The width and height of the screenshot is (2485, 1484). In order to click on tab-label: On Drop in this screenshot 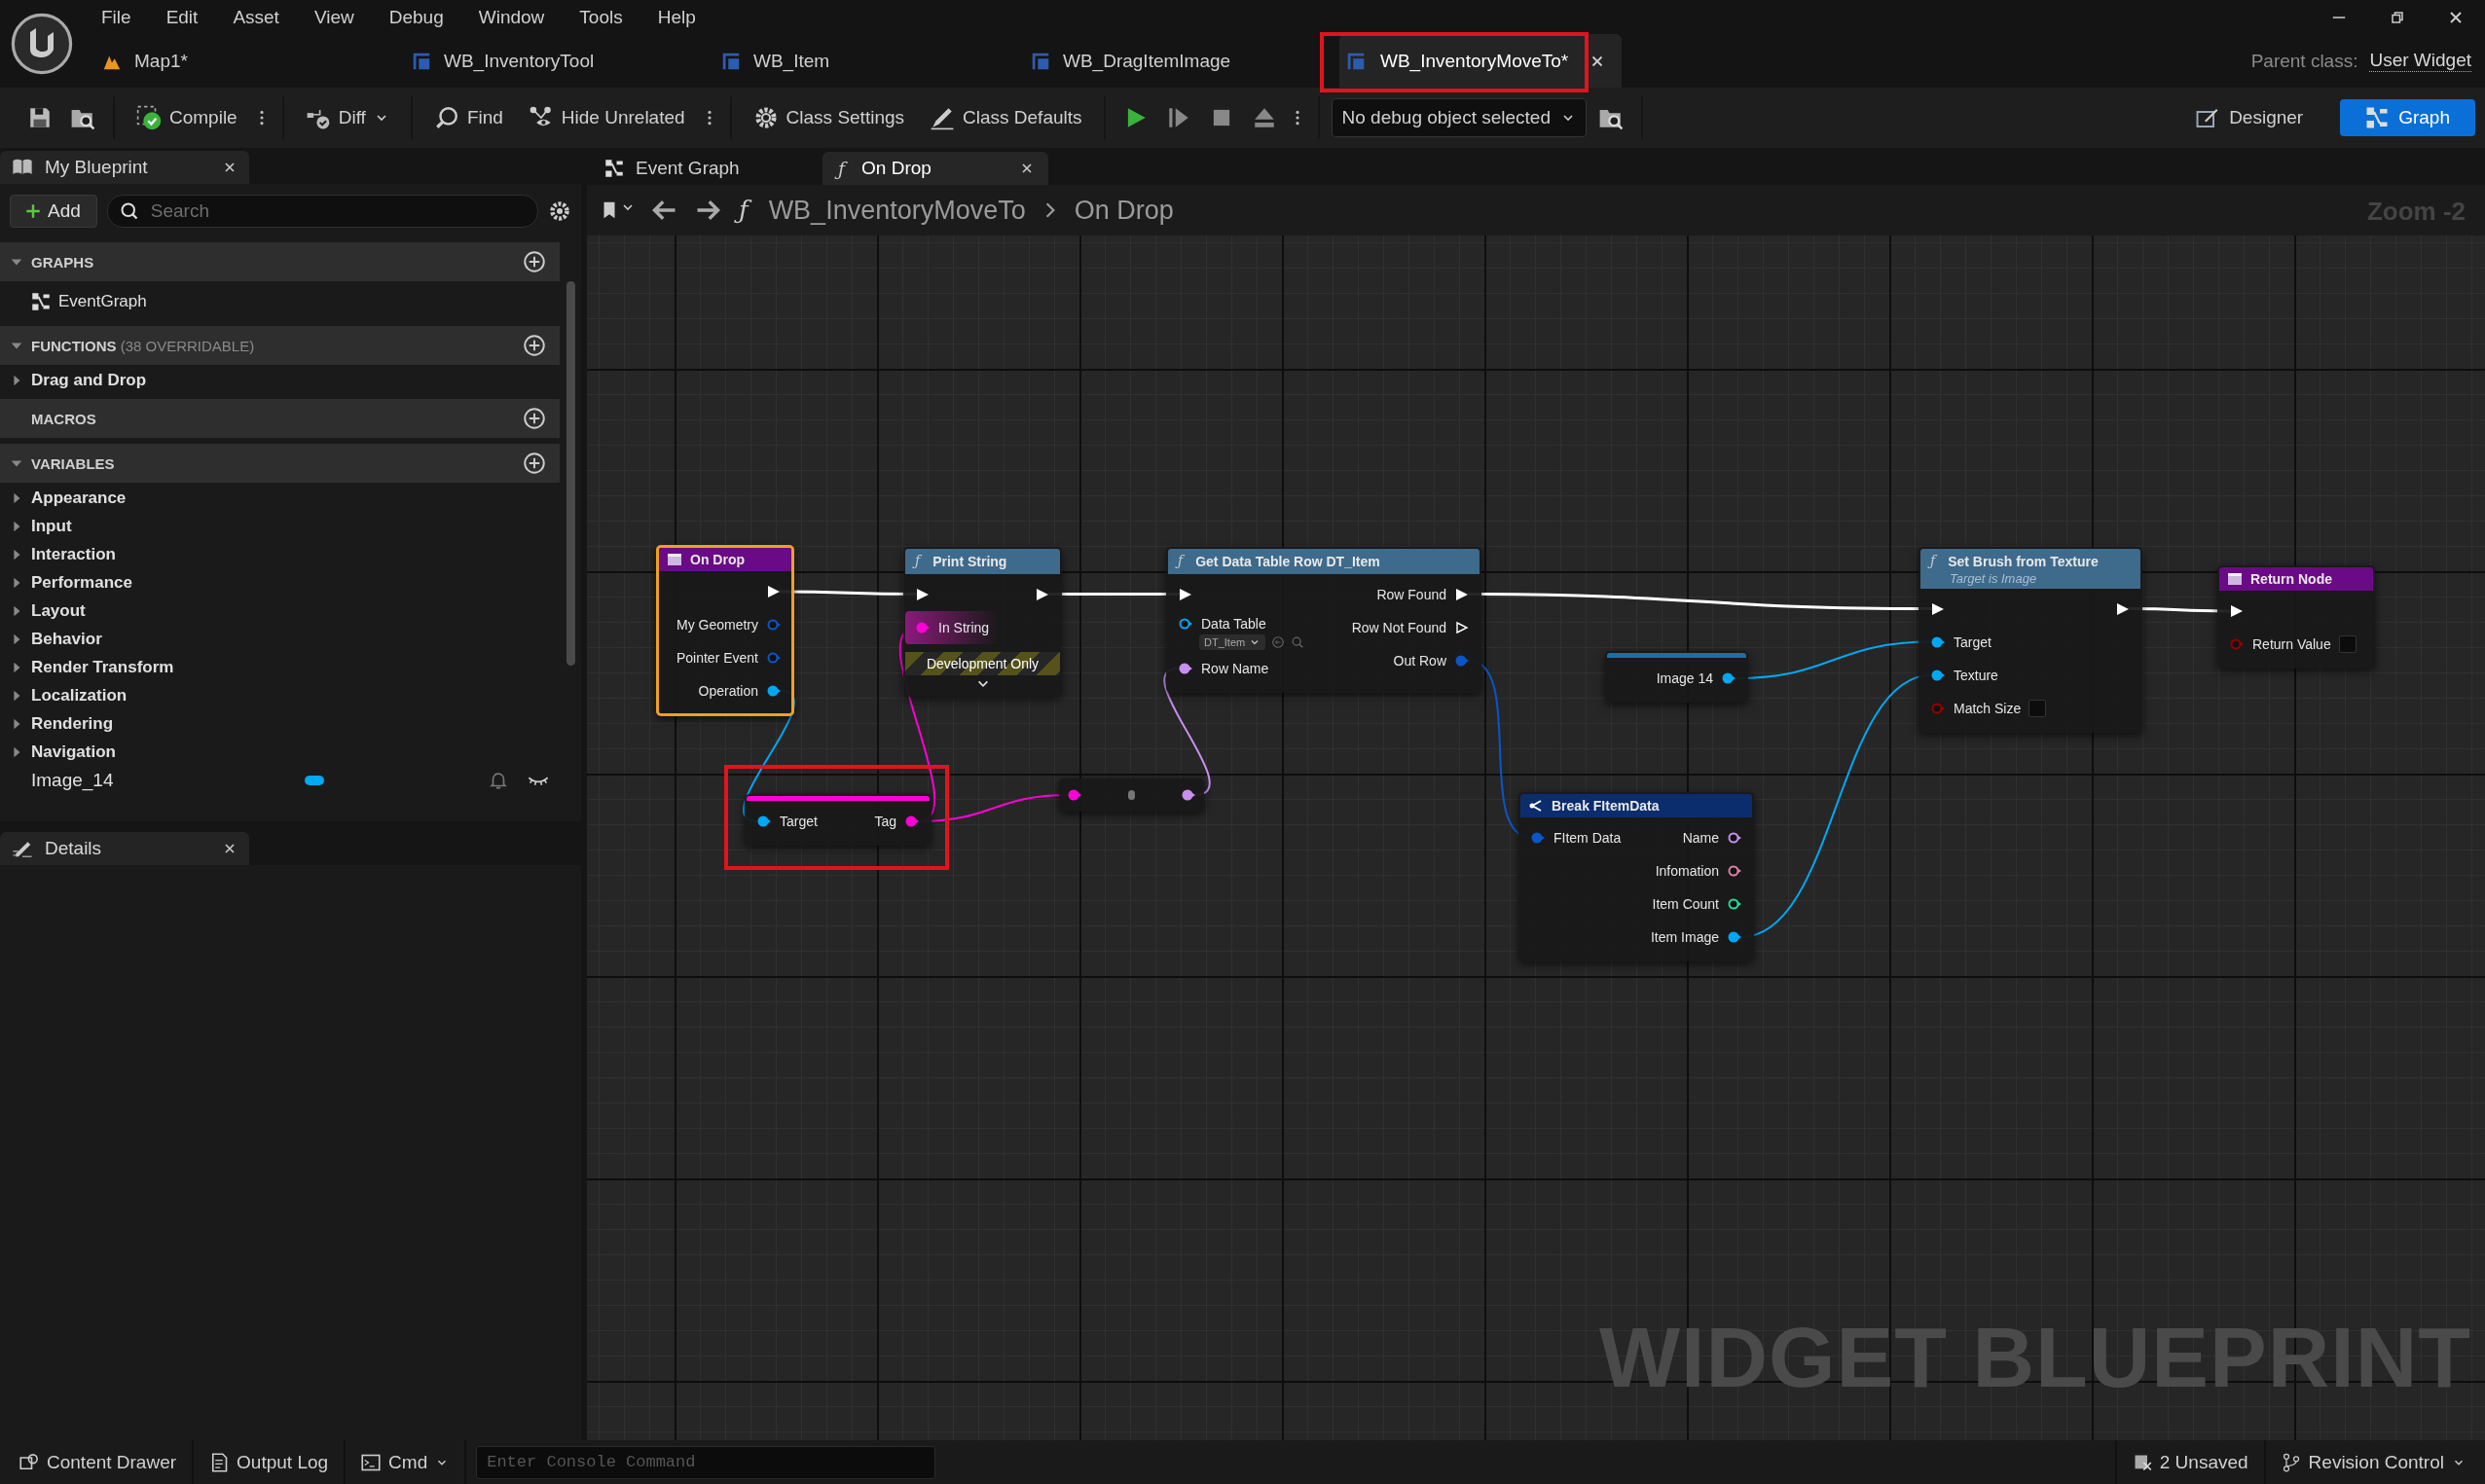, I will do `click(897, 168)`.